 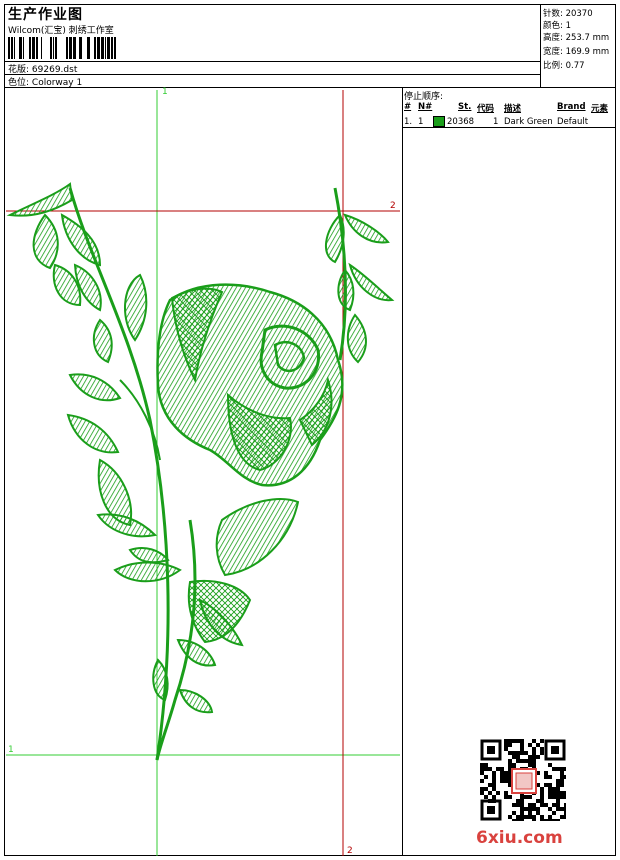 I want to click on qr-code, so click(x=523, y=780).